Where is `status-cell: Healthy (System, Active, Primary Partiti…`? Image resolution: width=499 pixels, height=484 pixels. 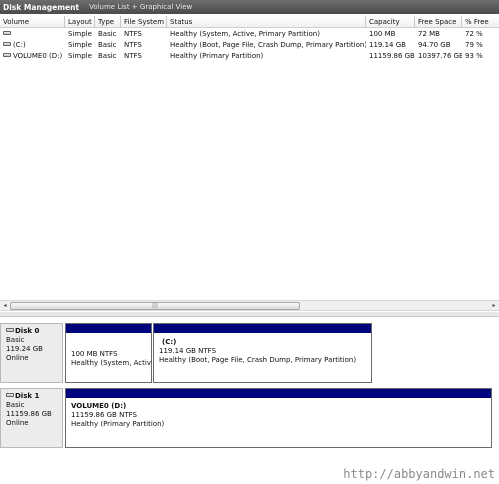 status-cell: Healthy (System, Active, Primary Partiti… is located at coordinates (245, 34).